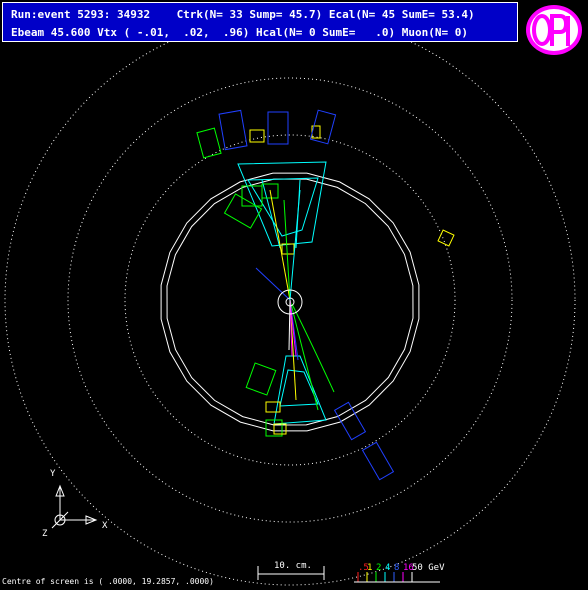  What do you see at coordinates (428, 568) in the screenshot?
I see `energy-legend-label: 50 GeV` at bounding box center [428, 568].